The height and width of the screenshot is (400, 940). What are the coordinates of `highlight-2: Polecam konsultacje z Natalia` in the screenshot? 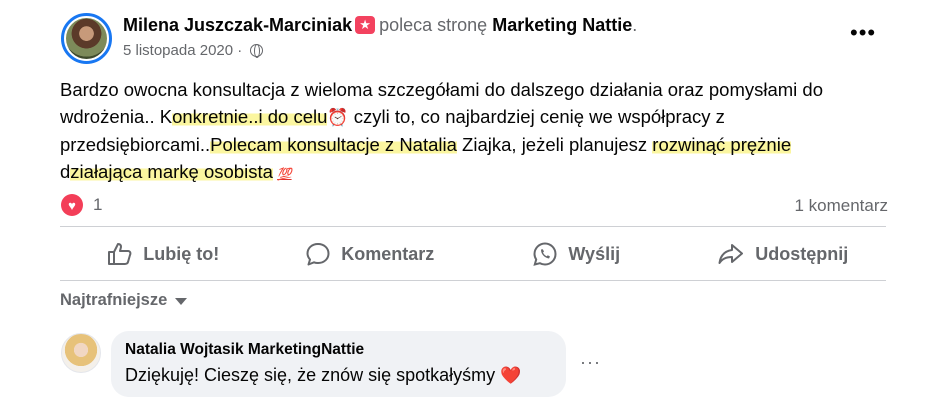 It's located at (333, 144).